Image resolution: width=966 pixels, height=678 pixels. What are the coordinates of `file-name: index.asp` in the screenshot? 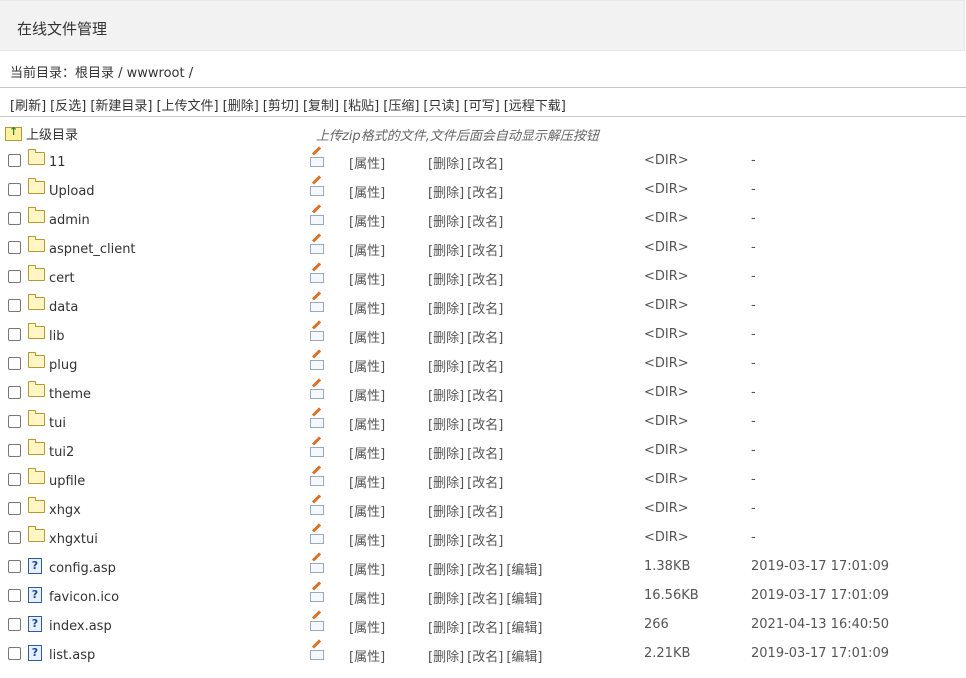 It's located at (80, 626).